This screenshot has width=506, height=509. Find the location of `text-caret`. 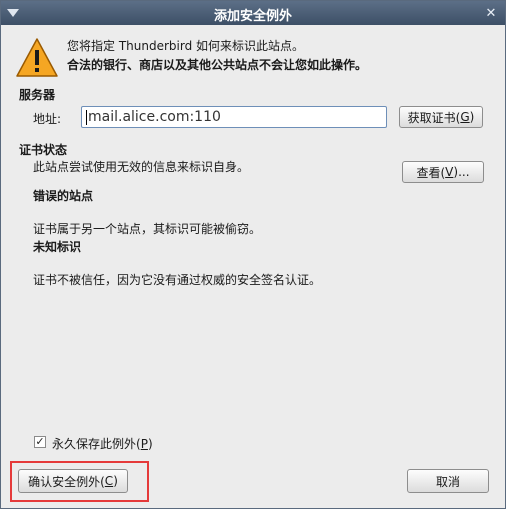

text-caret is located at coordinates (86, 117).